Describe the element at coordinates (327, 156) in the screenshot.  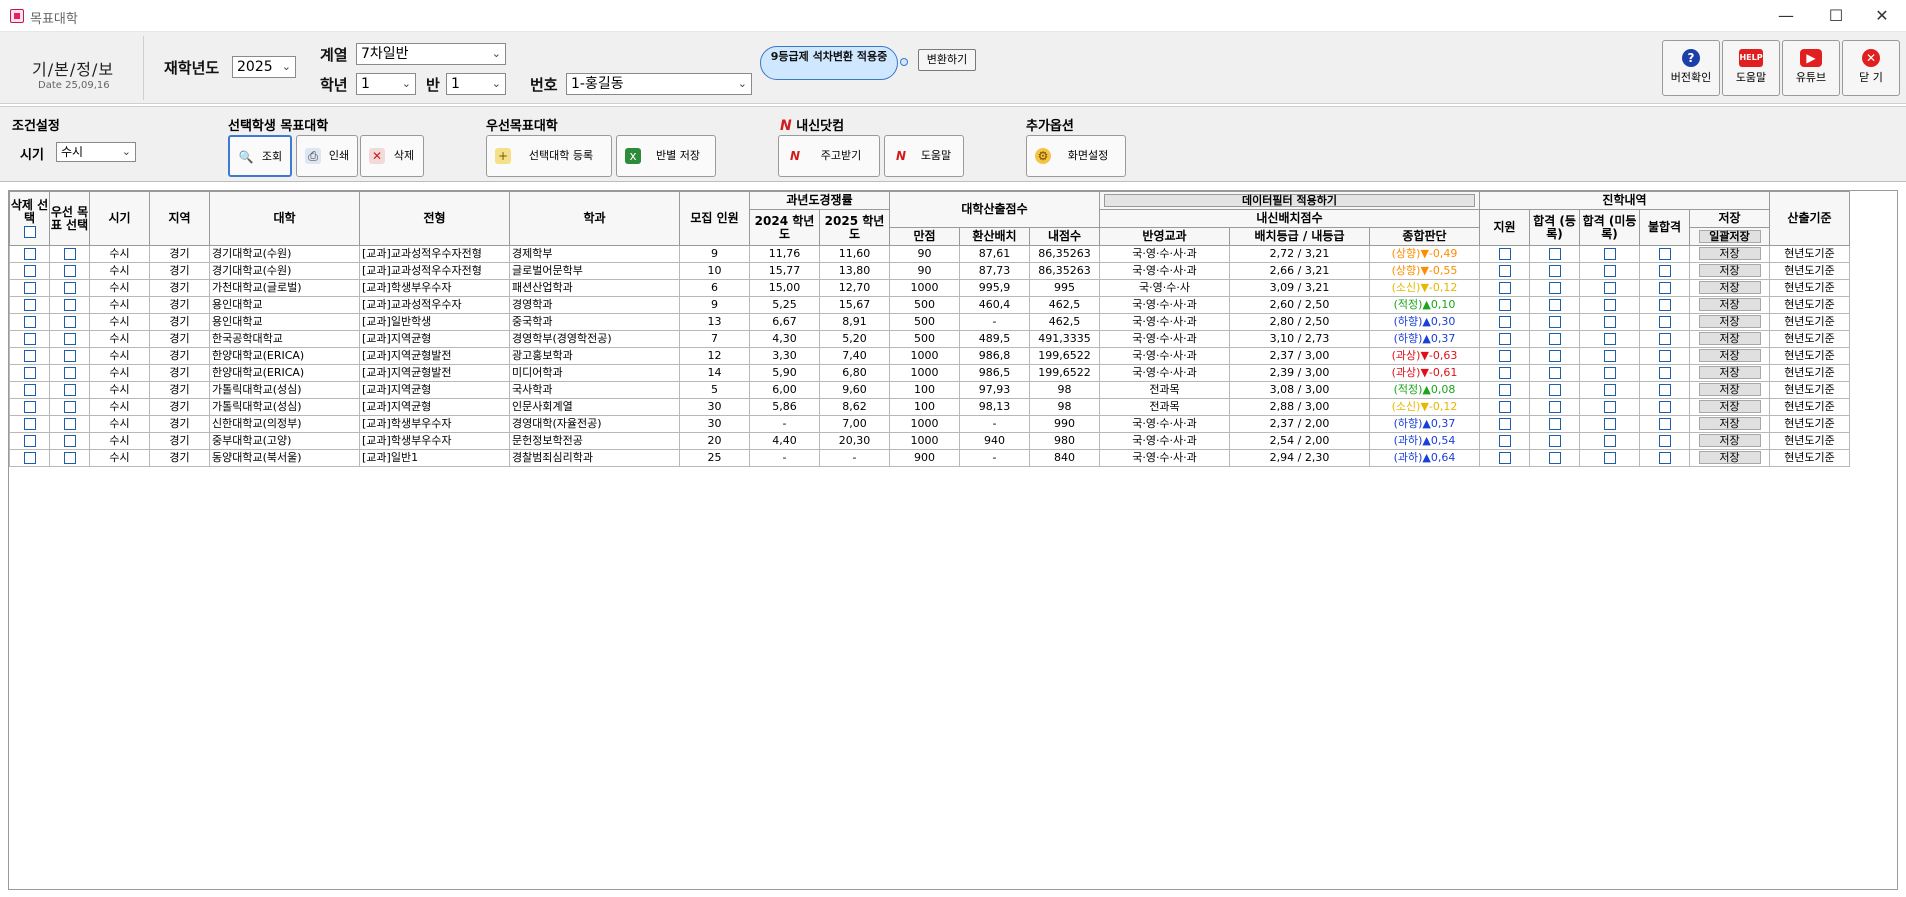
I see `print-button: ⎙ 인쇄` at that location.